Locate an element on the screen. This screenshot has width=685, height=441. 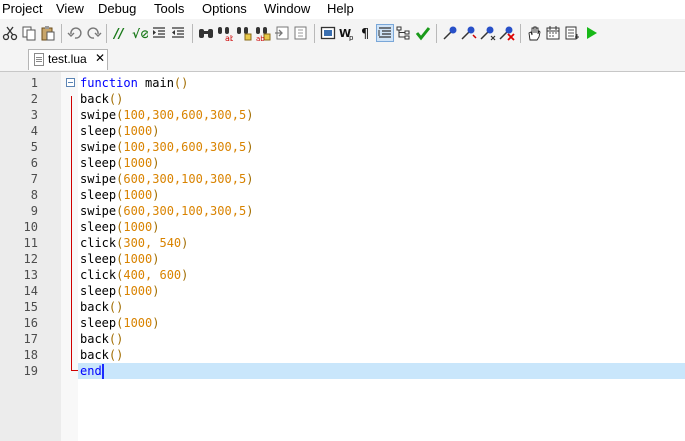
indent-guides-icon is located at coordinates (385, 33).